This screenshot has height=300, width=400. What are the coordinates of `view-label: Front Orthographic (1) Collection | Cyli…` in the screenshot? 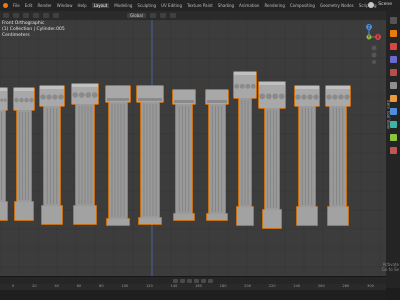 It's located at (33, 30).